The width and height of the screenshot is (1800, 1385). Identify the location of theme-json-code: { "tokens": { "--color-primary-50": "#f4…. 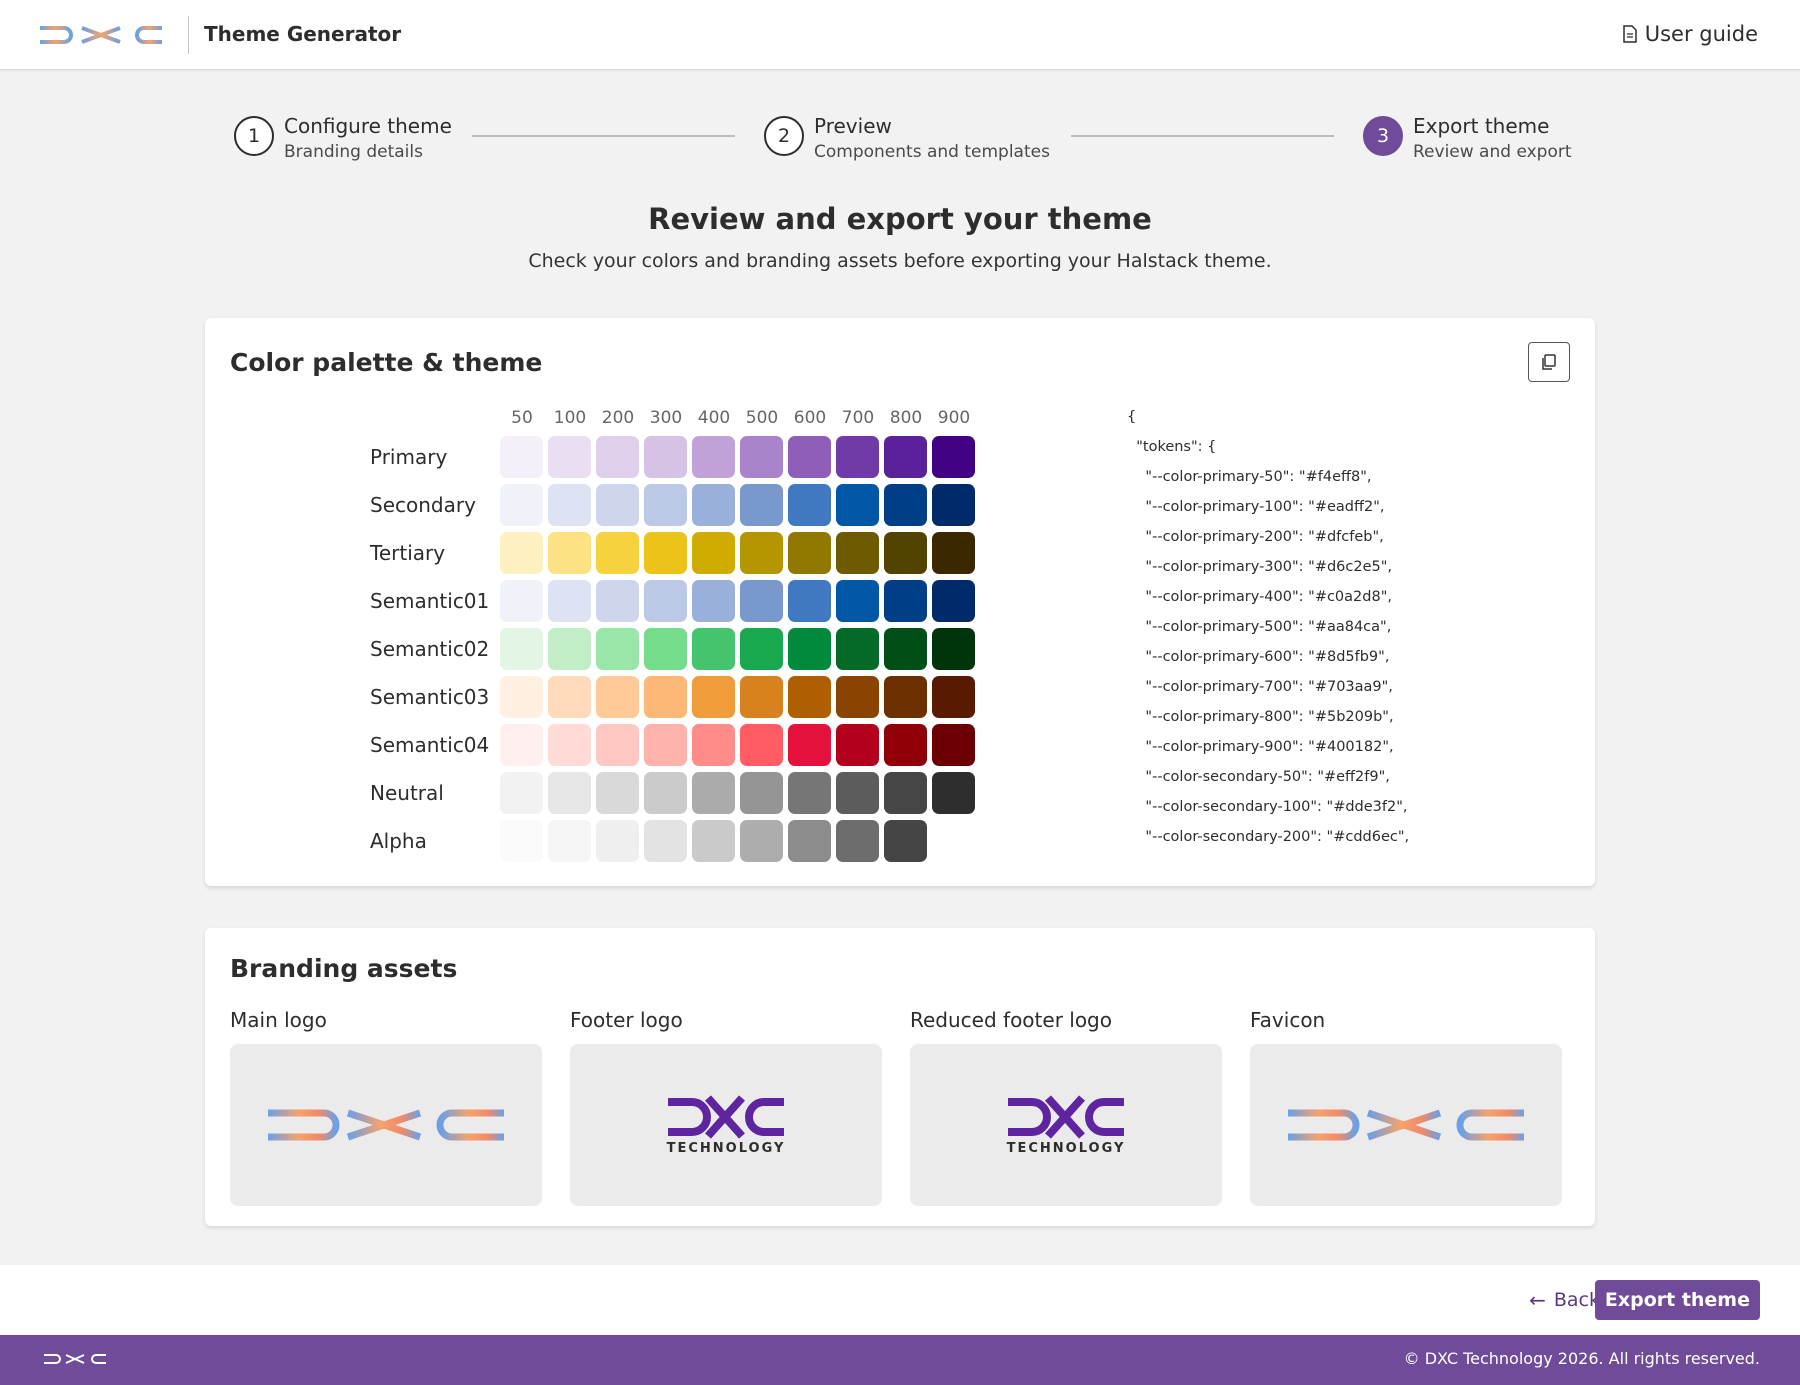
(1292, 632).